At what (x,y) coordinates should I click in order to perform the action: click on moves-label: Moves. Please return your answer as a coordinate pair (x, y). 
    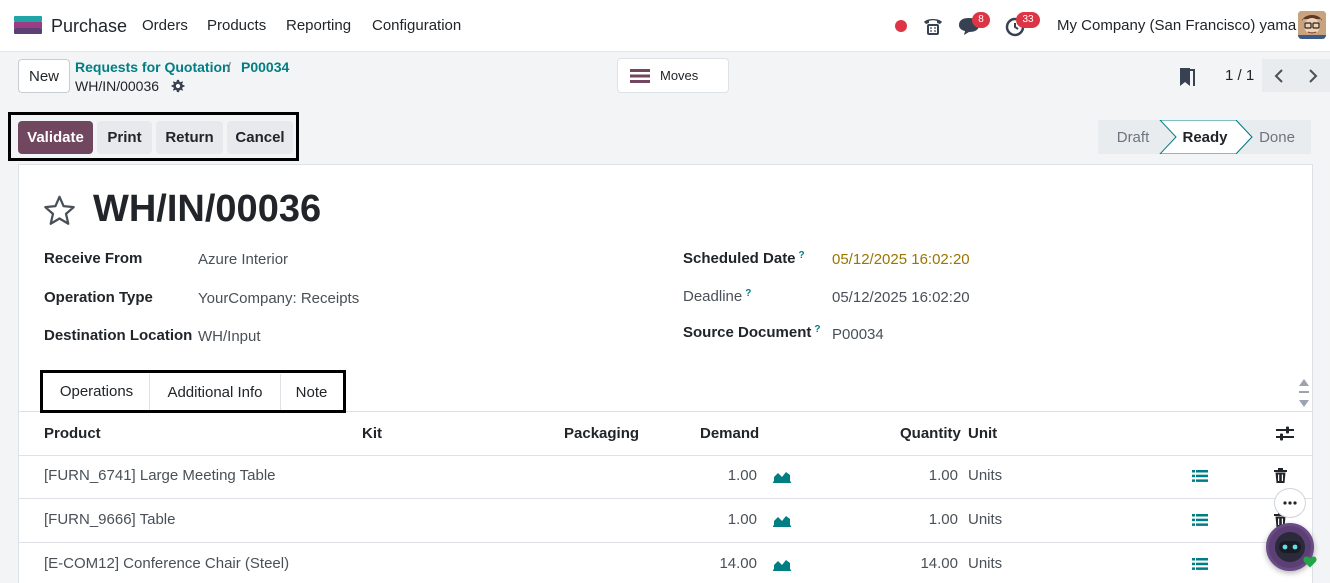
    Looking at the image, I should click on (679, 75).